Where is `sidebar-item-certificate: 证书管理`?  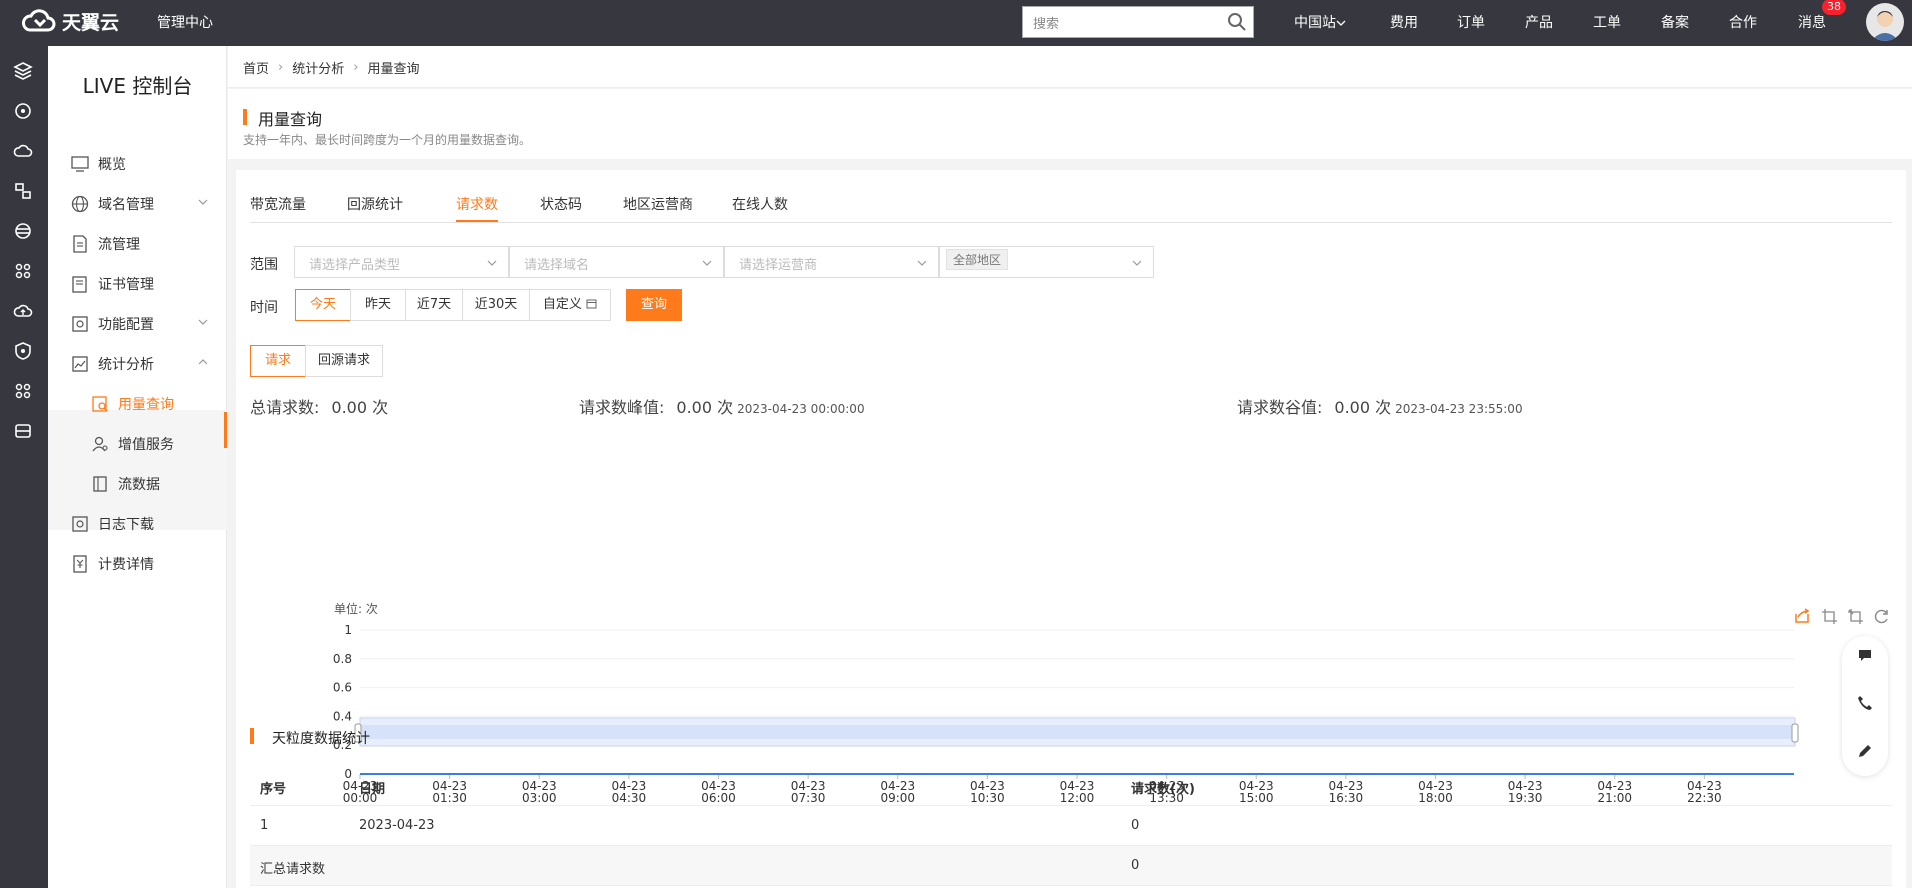
sidebar-item-certificate: 证书管理 is located at coordinates (148, 284).